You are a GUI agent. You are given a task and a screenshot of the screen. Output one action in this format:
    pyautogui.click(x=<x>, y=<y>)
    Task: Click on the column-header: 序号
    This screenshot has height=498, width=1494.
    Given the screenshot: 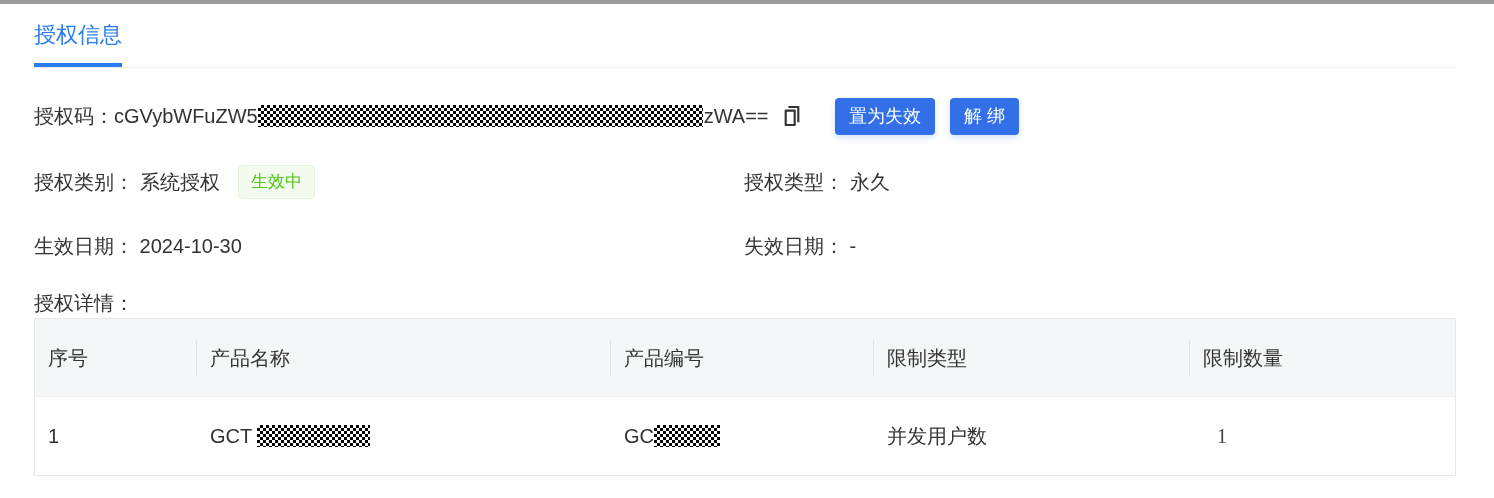 What is the action you would take?
    pyautogui.click(x=68, y=358)
    